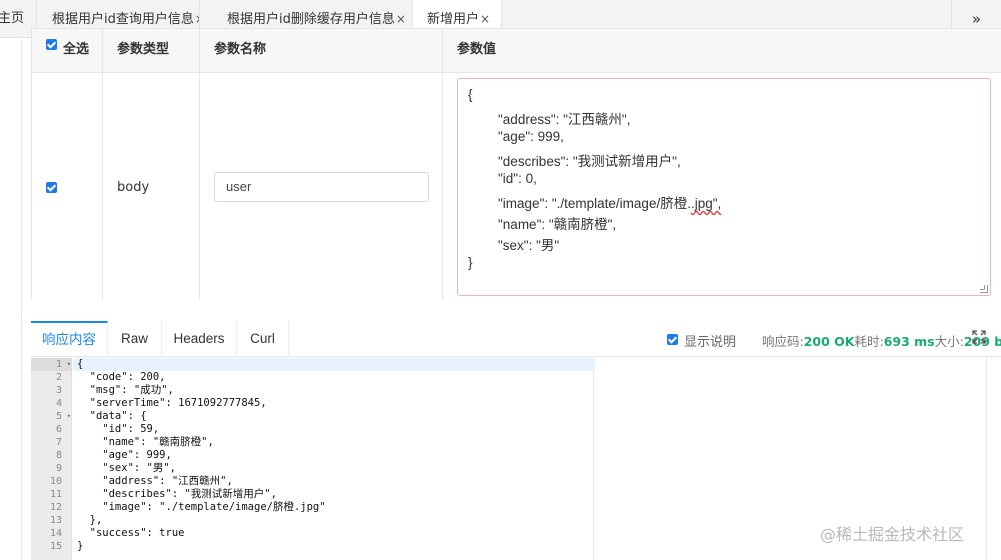 This screenshot has width=1001, height=560. I want to click on code-line: }, so click(80, 546).